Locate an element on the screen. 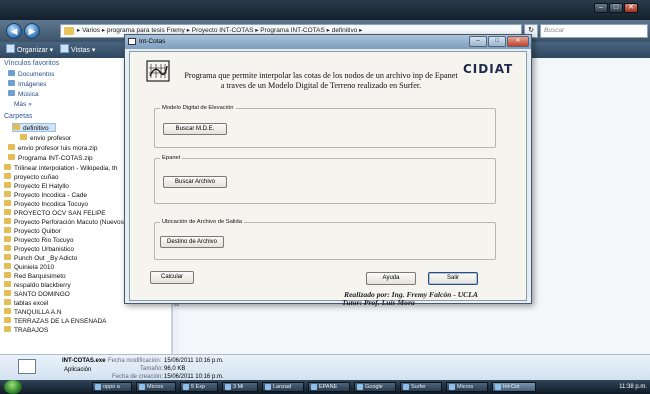 The width and height of the screenshot is (650, 394). taskbar-item: Surfer is located at coordinates (421, 387).